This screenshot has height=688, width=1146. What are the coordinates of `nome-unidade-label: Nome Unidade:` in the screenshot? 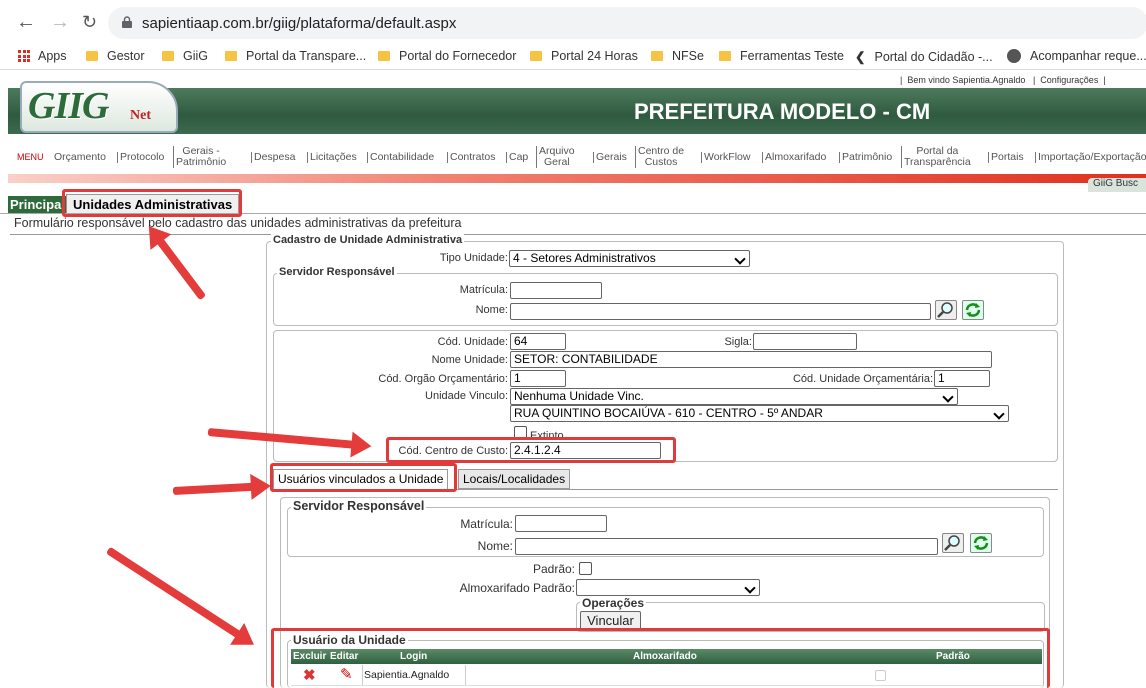 It's located at (469, 360).